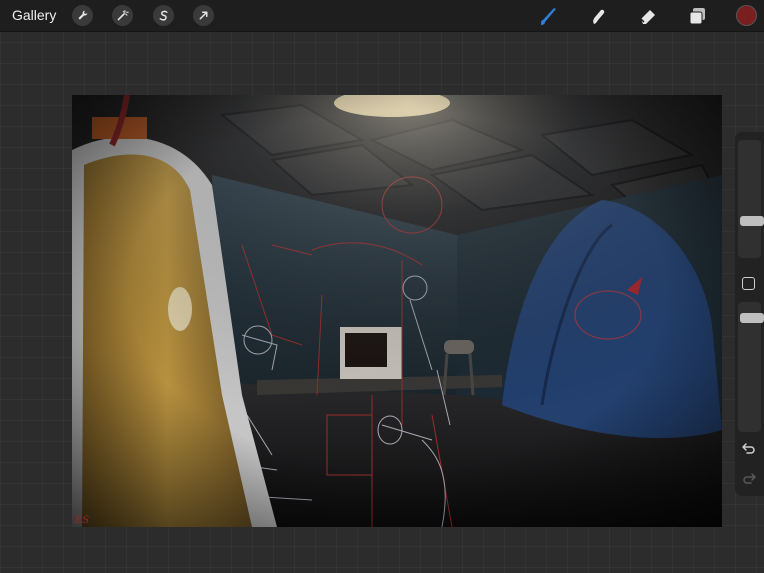 The height and width of the screenshot is (573, 764). Describe the element at coordinates (81, 520) in the screenshot. I see `artist-signature: ES` at that location.